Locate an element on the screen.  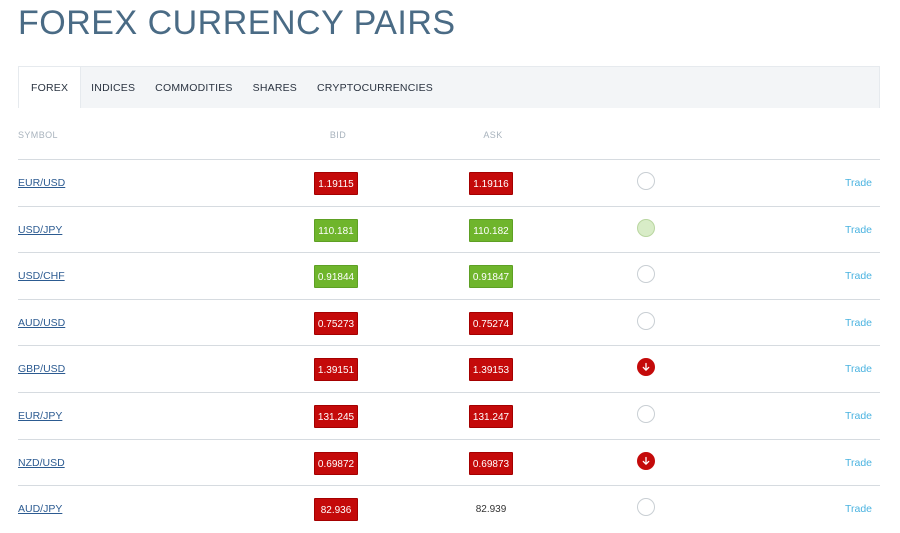
symbol-link: GBP/USD is located at coordinates (41, 369).